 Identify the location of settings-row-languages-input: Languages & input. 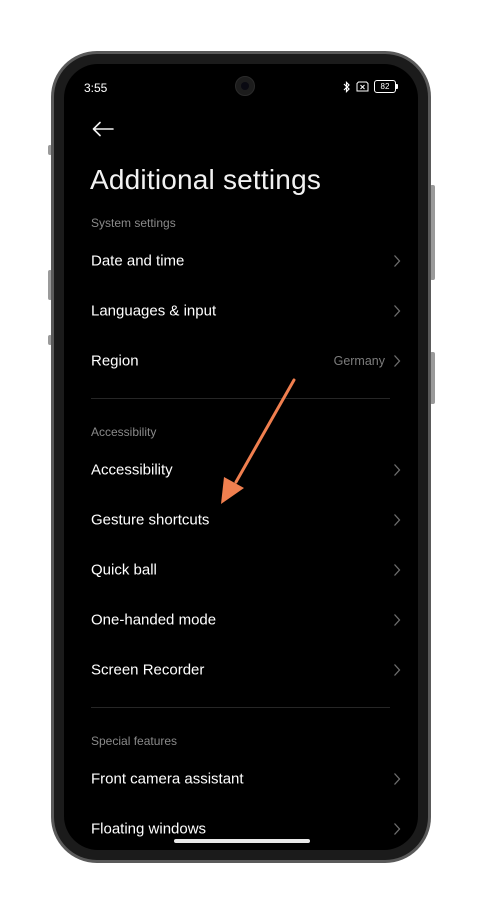
(241, 311).